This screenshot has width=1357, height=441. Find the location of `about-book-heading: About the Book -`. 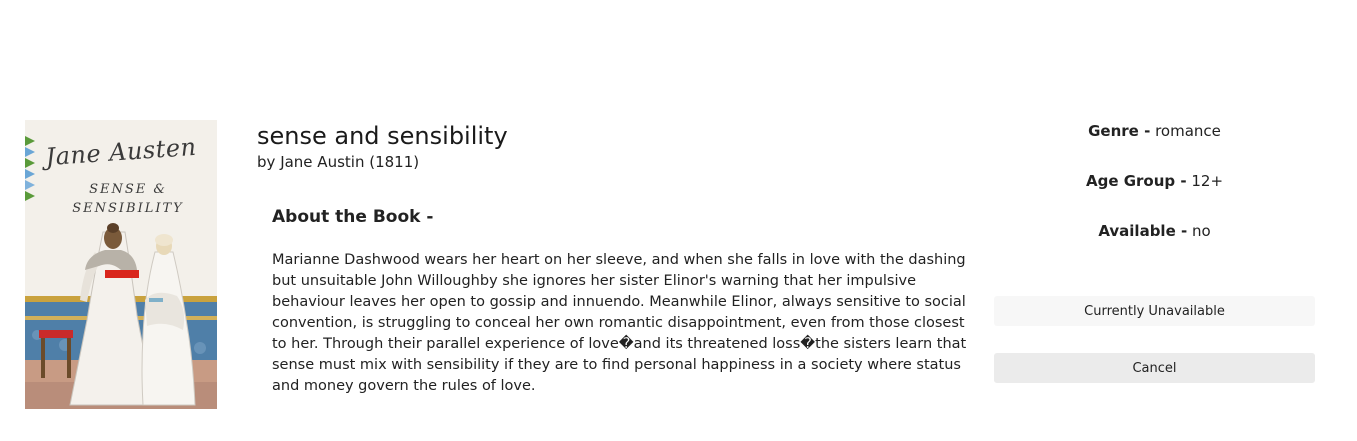

about-book-heading: About the Book - is located at coordinates (353, 217).